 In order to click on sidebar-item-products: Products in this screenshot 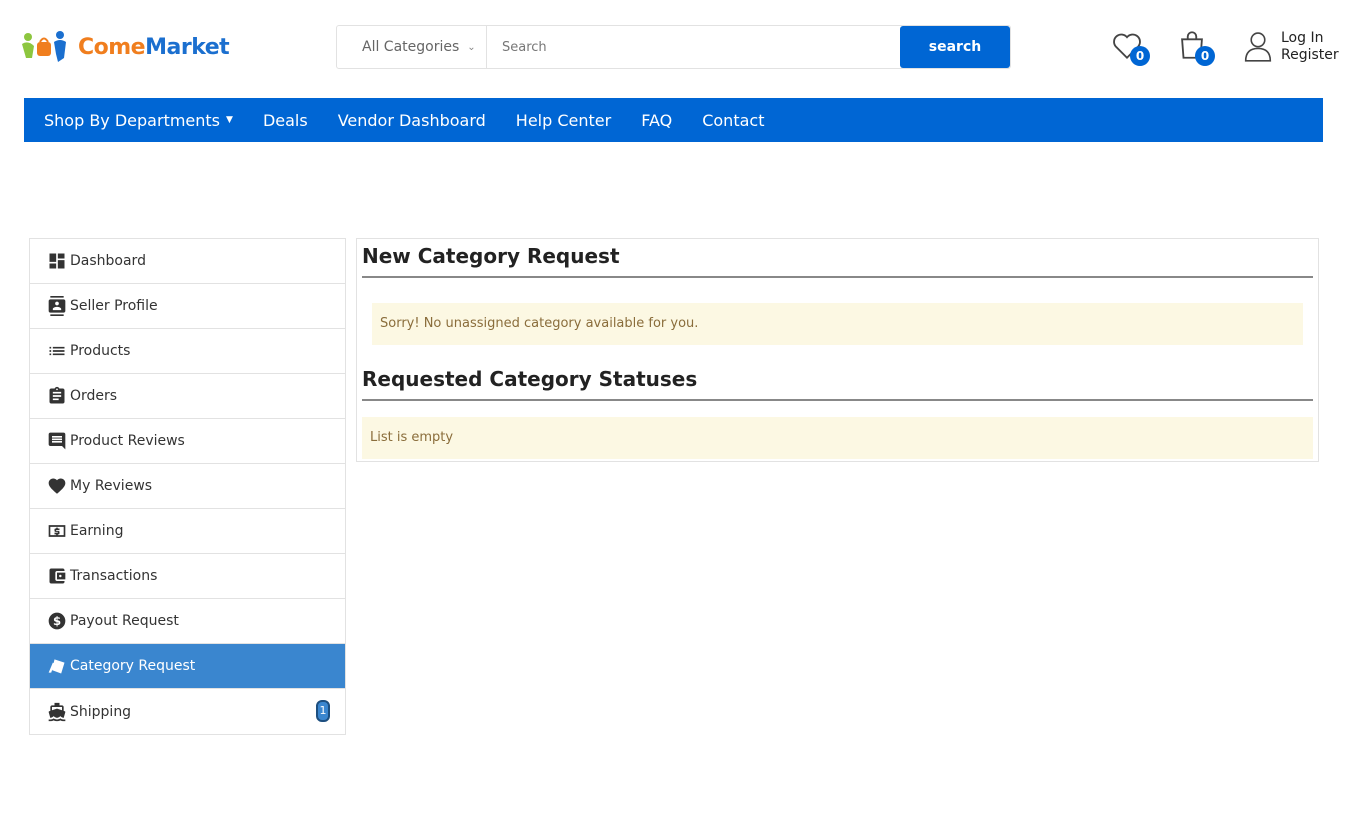, I will do `click(187, 351)`.